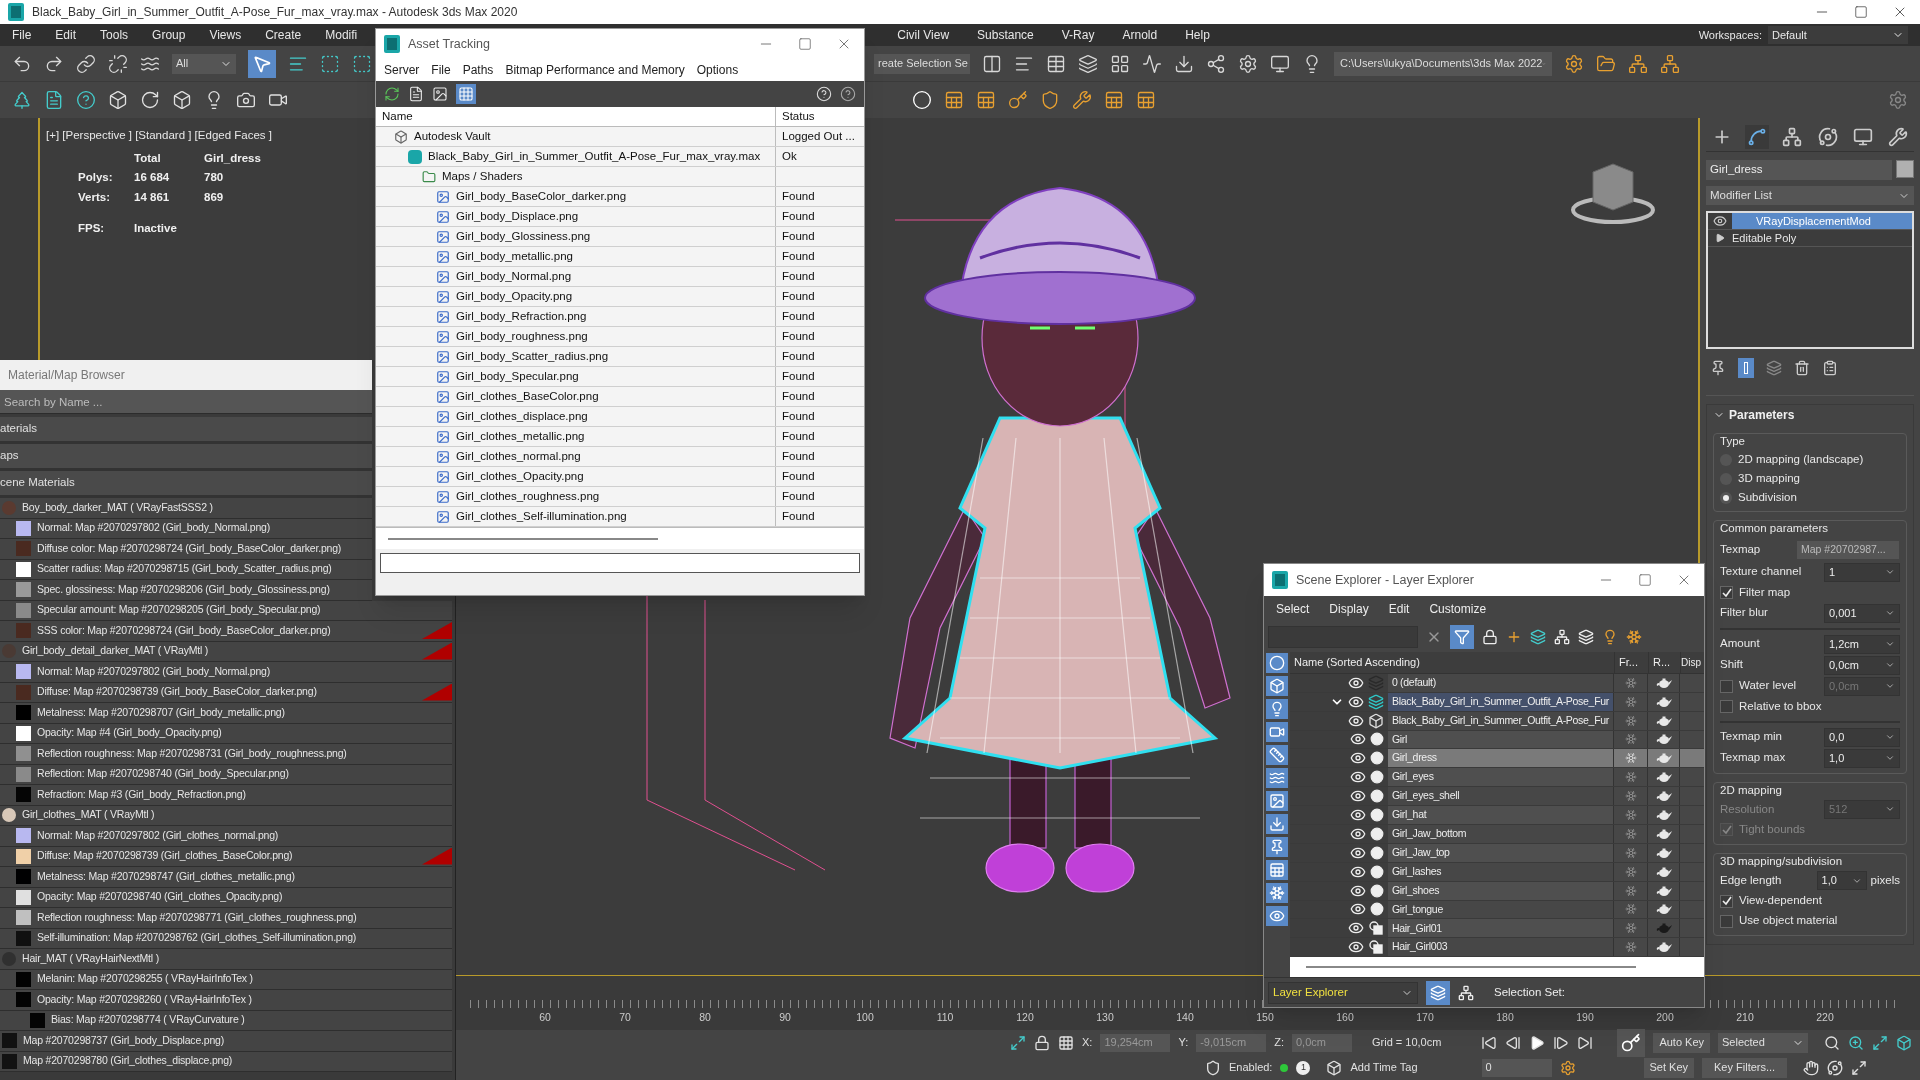  Describe the element at coordinates (226, 795) in the screenshot. I see `material-tree-item: Refraction: Map #3 (Girl_body_Refraction.png)` at that location.